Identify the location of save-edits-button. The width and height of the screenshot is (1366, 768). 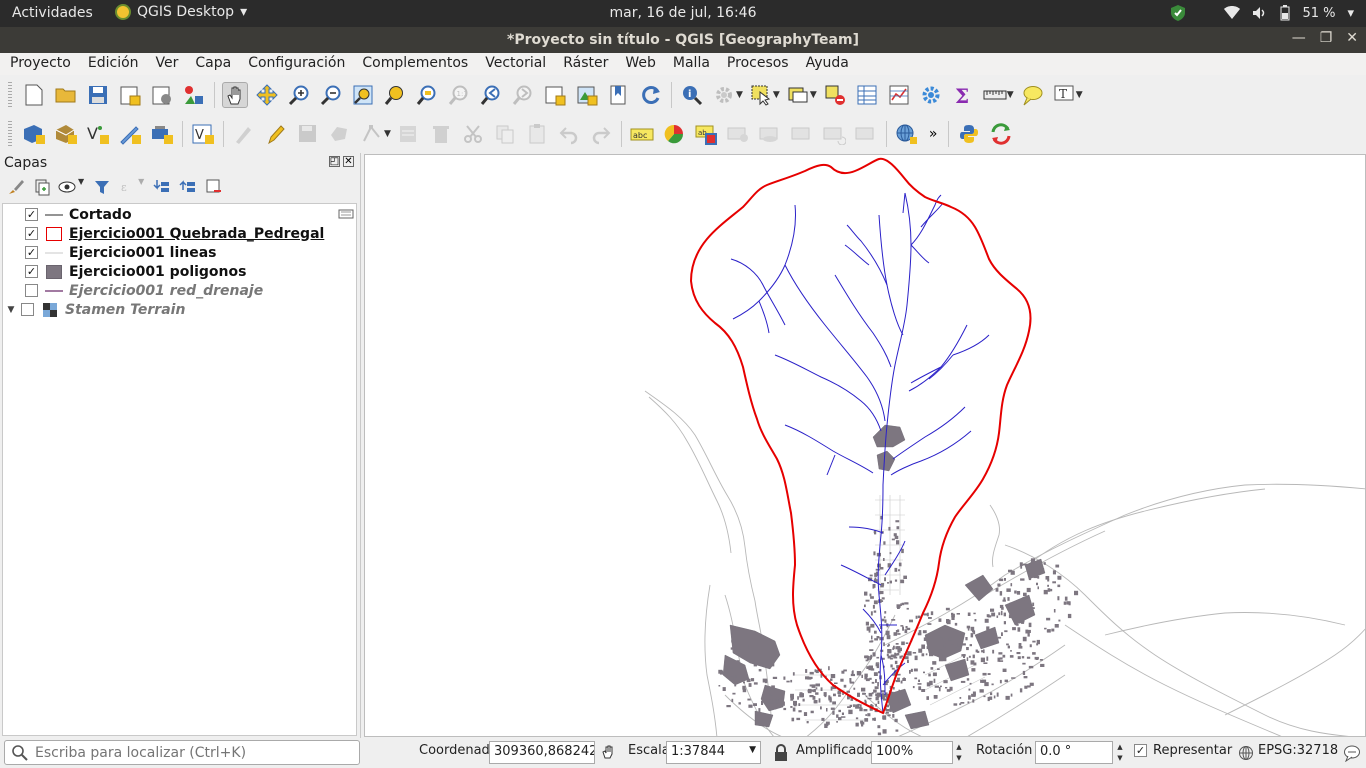
(308, 134).